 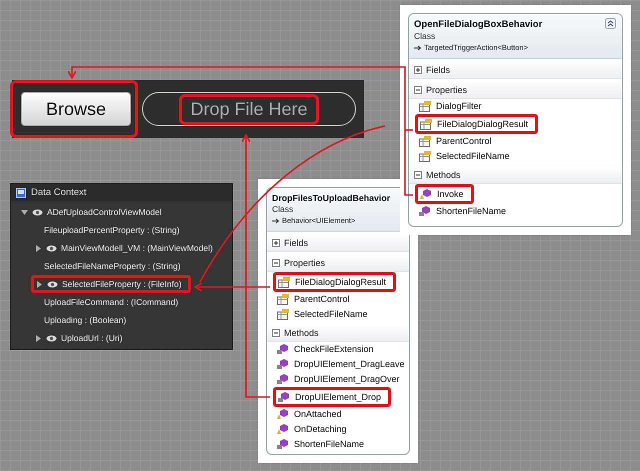 What do you see at coordinates (341, 364) in the screenshot?
I see `member-item: DropUIElement_DragLeave` at bounding box center [341, 364].